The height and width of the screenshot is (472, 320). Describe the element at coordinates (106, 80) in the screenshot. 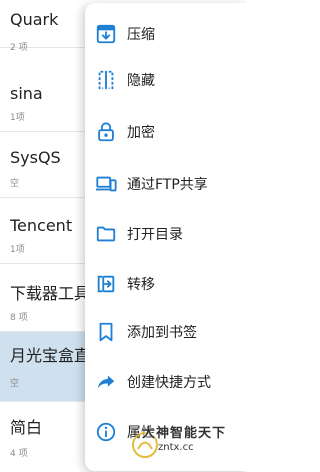

I see `hide-icon` at that location.